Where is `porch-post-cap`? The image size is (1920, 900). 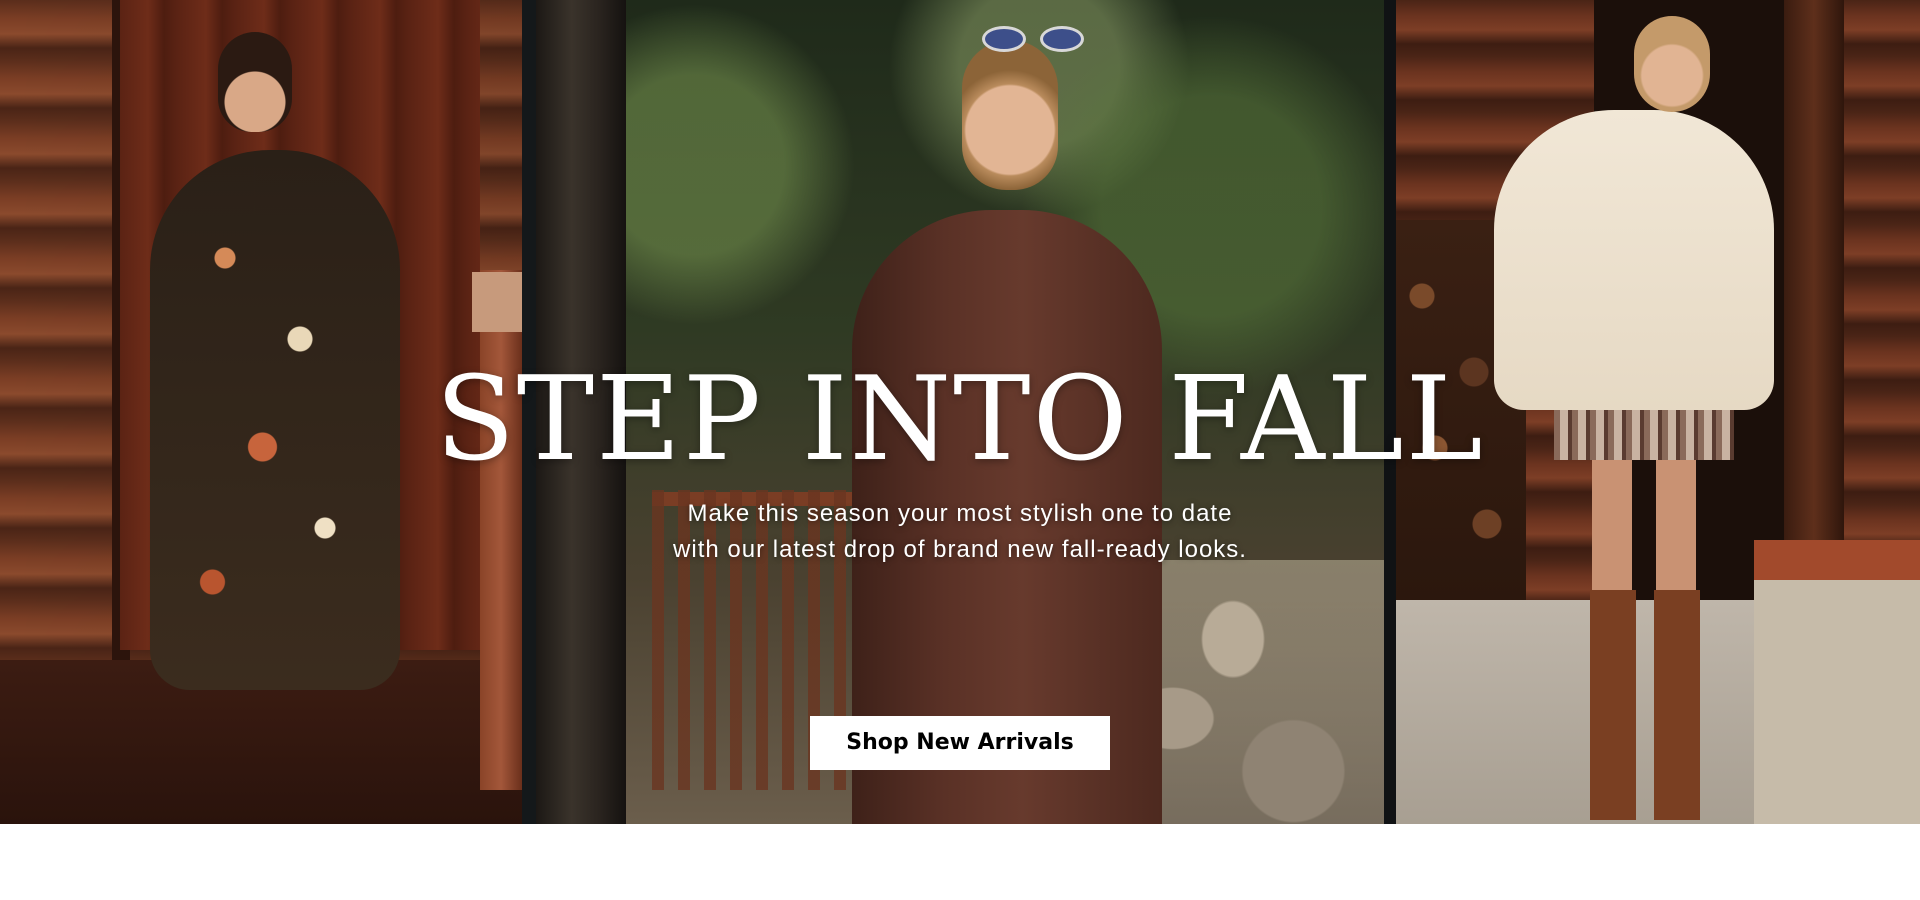
porch-post-cap is located at coordinates (497, 302).